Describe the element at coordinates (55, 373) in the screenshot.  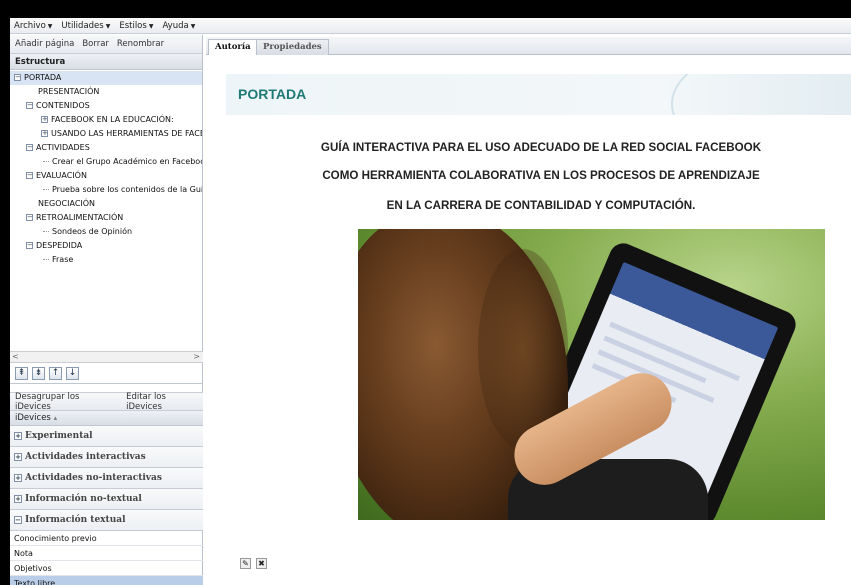
I see `move-up-icon: ↑` at that location.